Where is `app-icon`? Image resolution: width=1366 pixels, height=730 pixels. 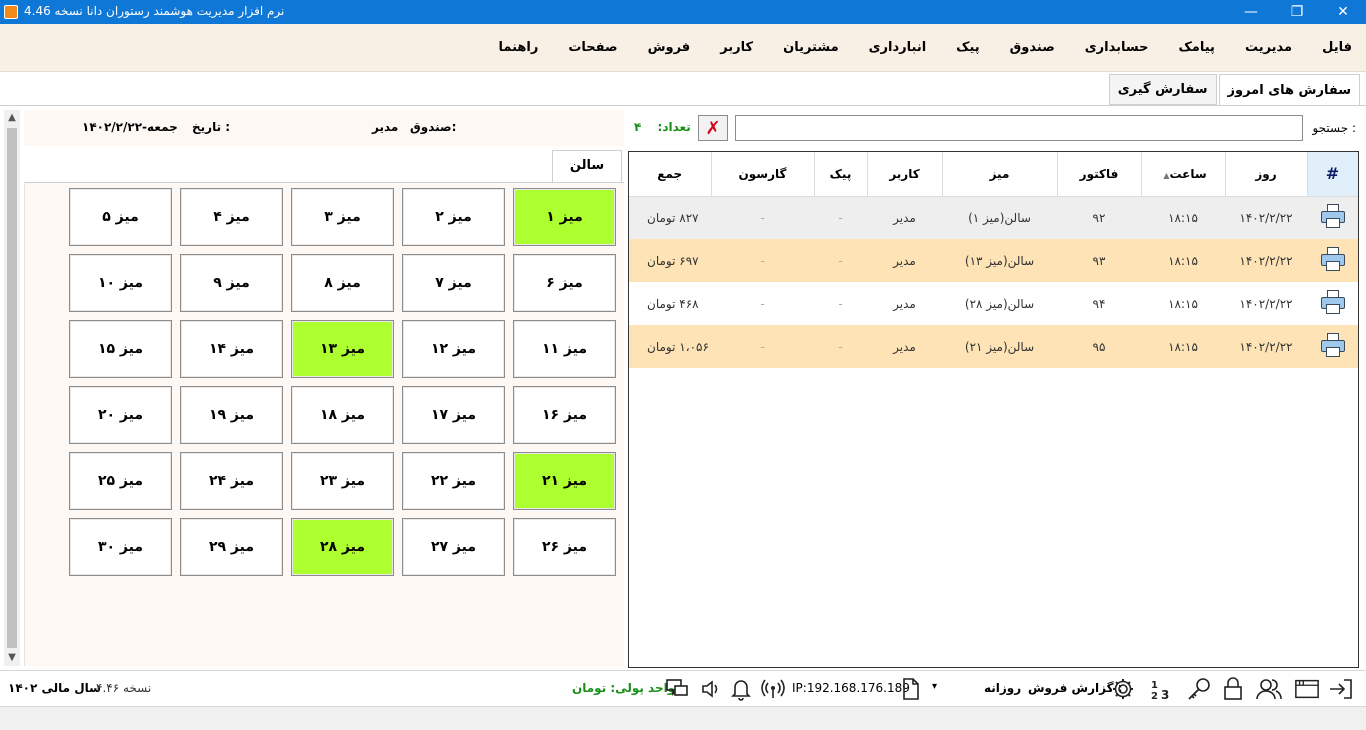
app-icon is located at coordinates (11, 12).